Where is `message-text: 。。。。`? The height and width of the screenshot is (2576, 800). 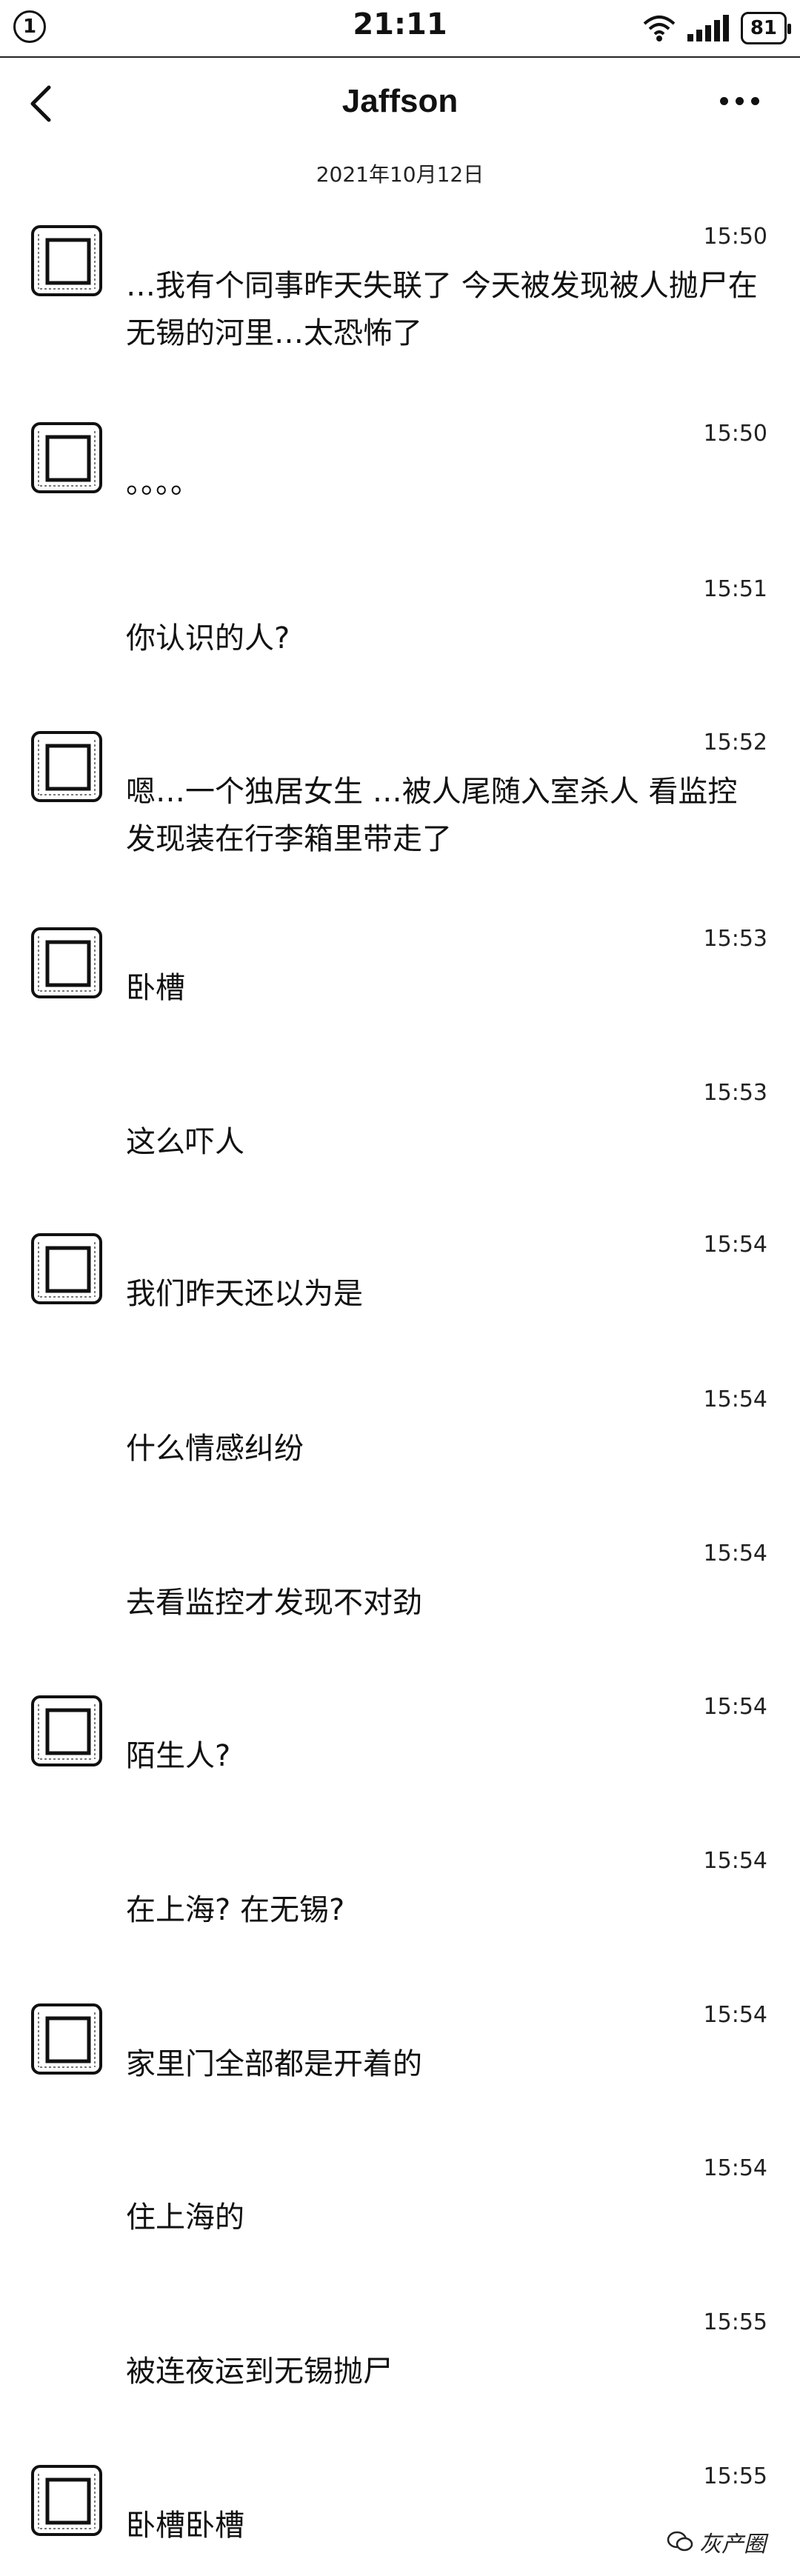 message-text: 。。。。 is located at coordinates (444, 483).